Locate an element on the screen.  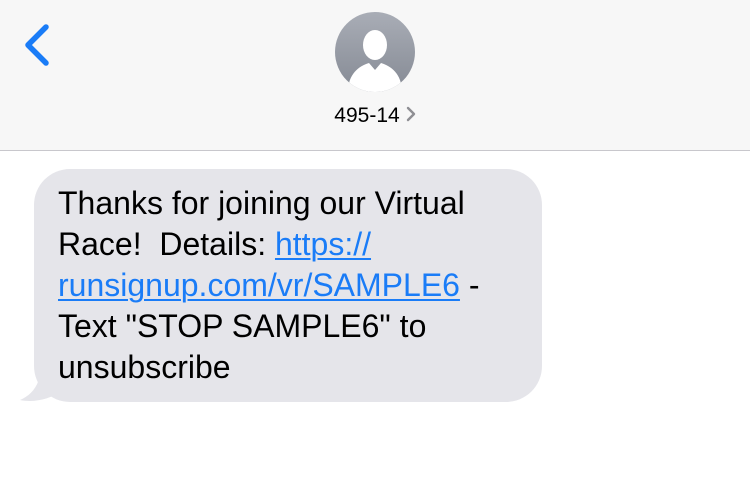
message-link: https:// is located at coordinates (323, 244).